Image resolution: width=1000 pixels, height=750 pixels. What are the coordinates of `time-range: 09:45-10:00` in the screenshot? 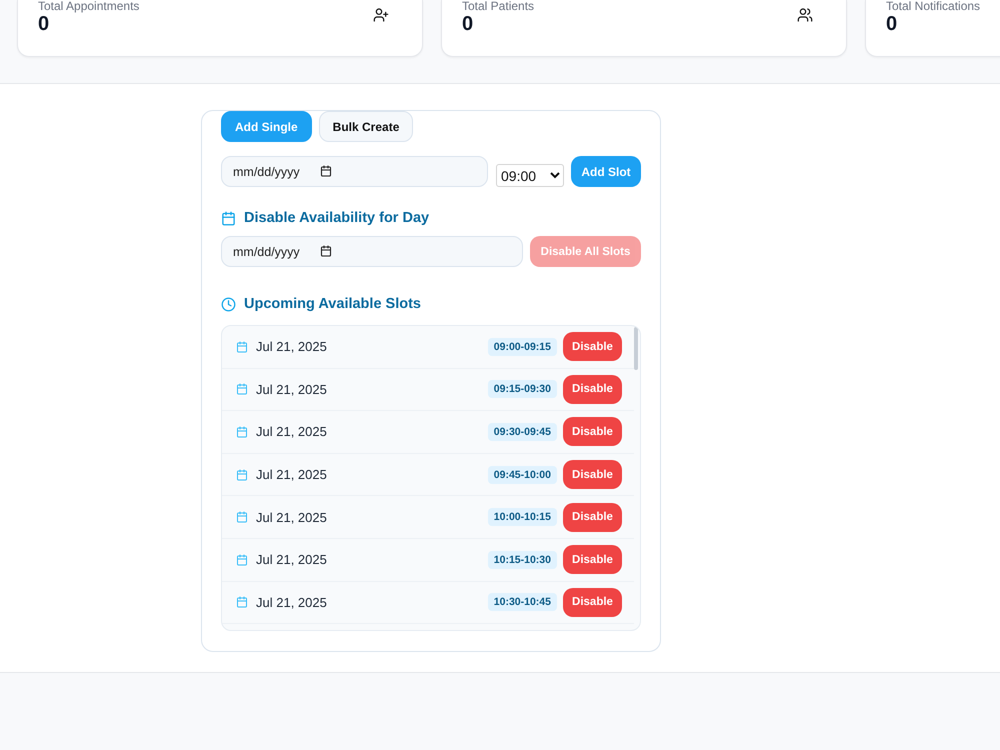 It's located at (522, 475).